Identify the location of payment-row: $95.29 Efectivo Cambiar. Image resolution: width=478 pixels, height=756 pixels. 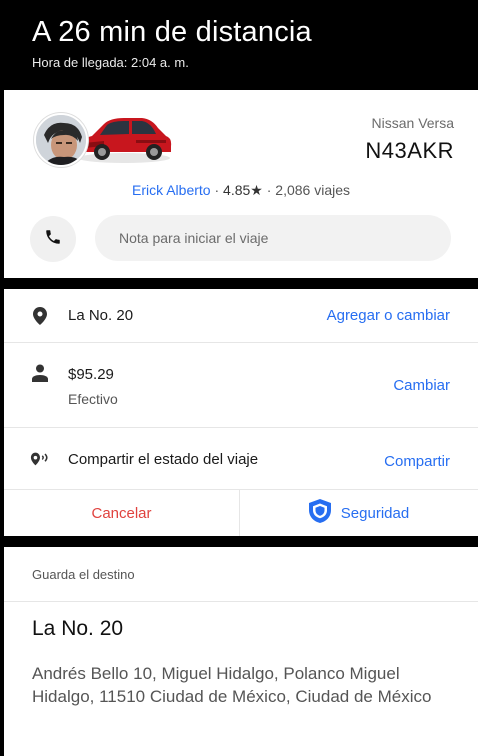
(241, 385).